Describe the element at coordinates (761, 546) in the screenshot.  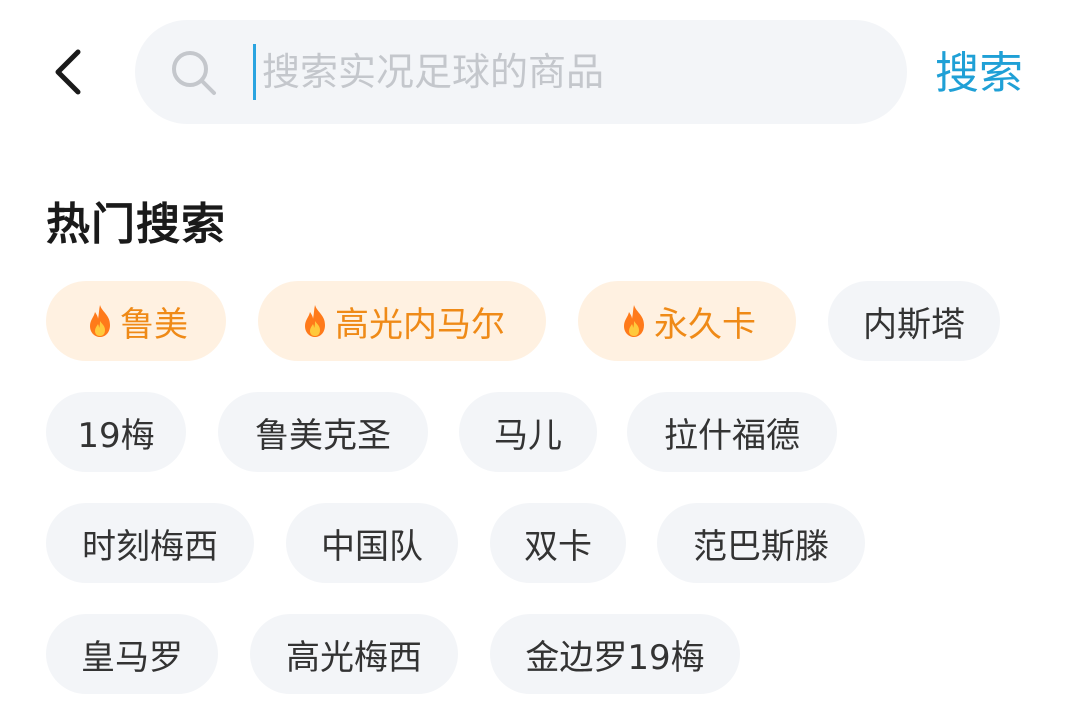
I see `tag-label: 范巴斯滕` at that location.